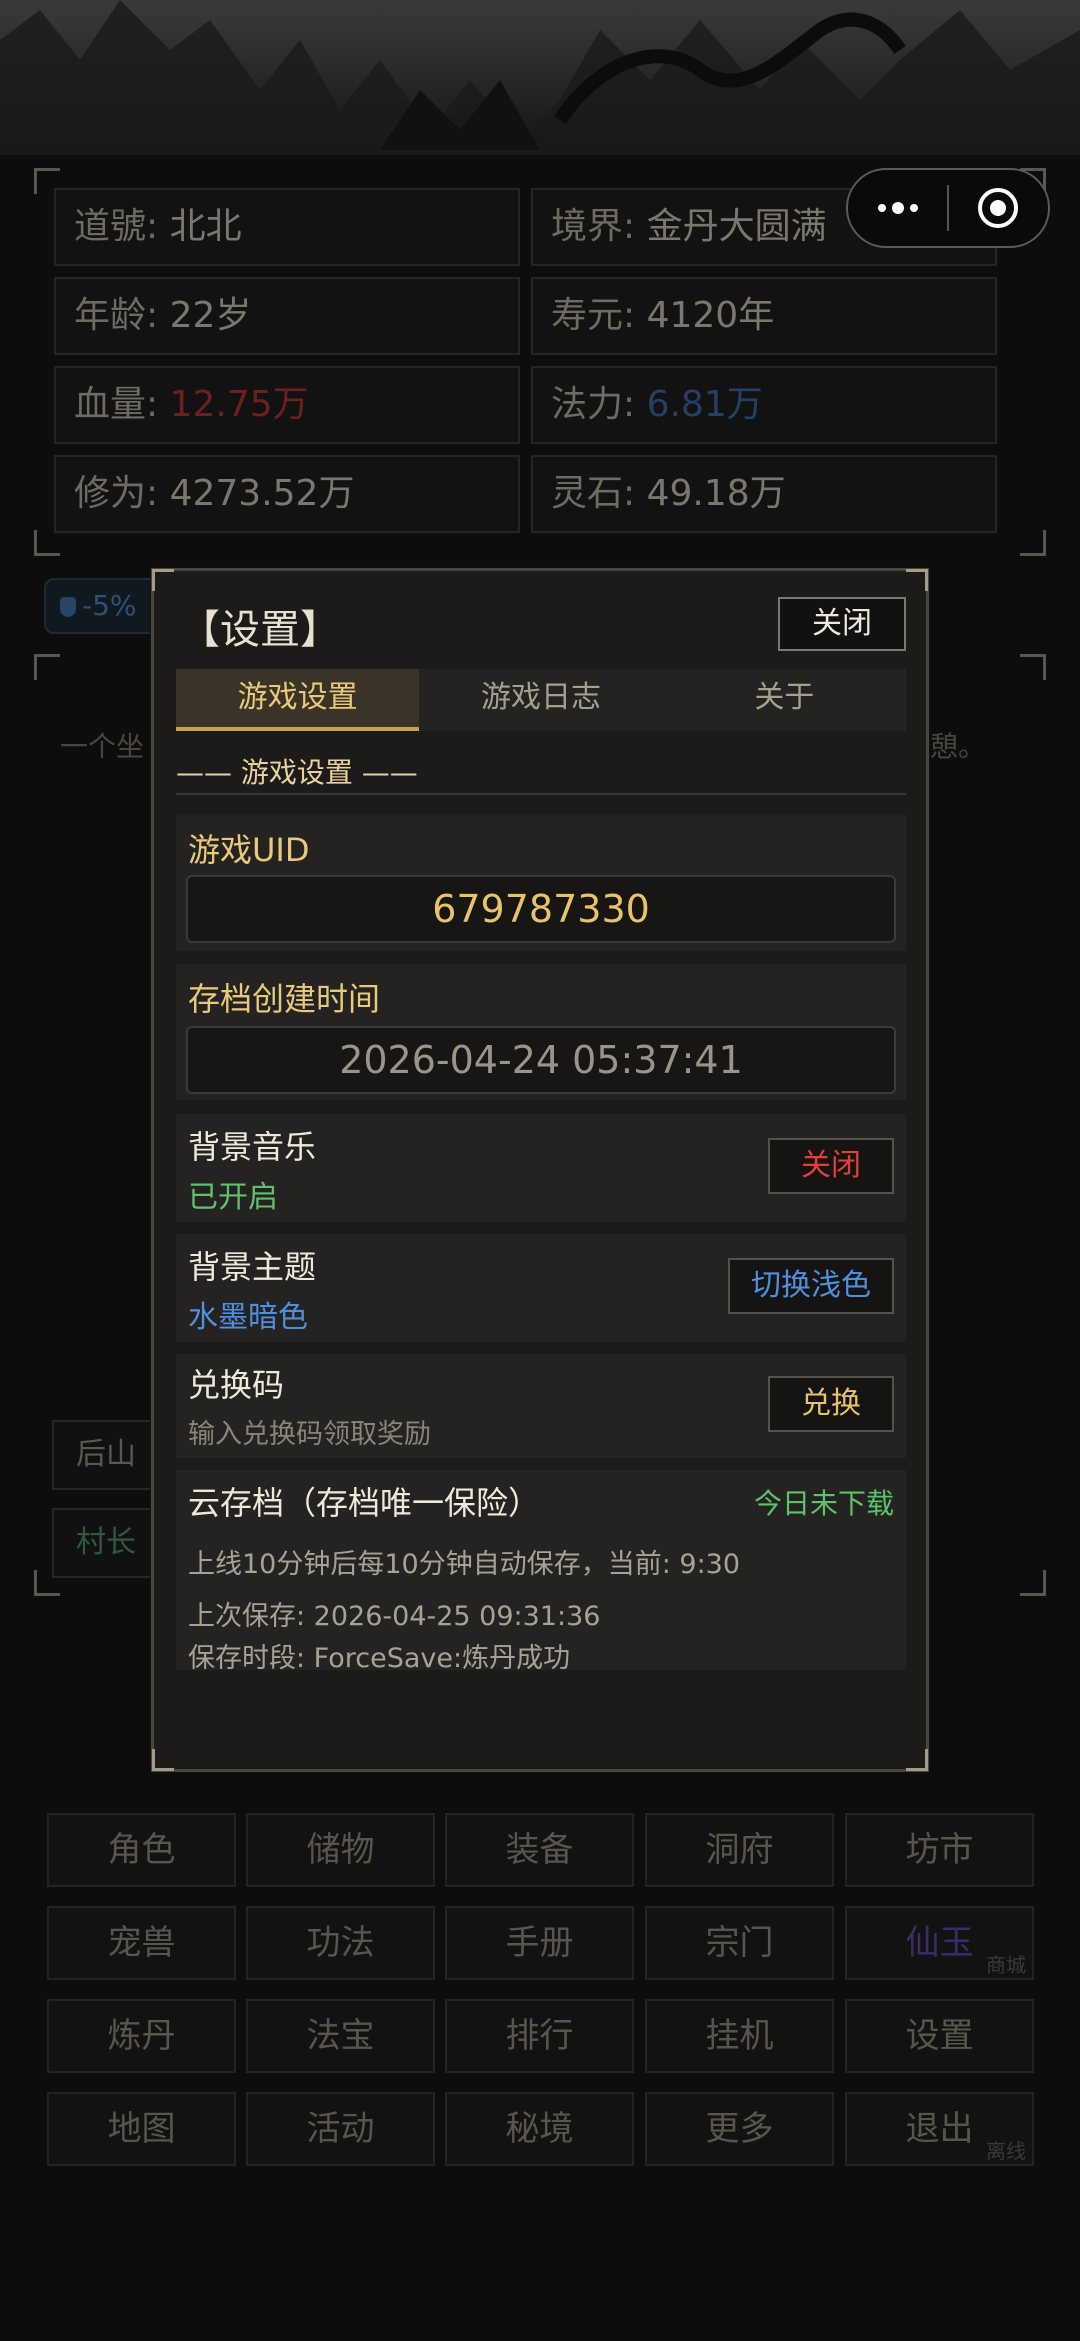 Image resolution: width=1080 pixels, height=2341 pixels. I want to click on menu-button-label: 退出, so click(939, 2129).